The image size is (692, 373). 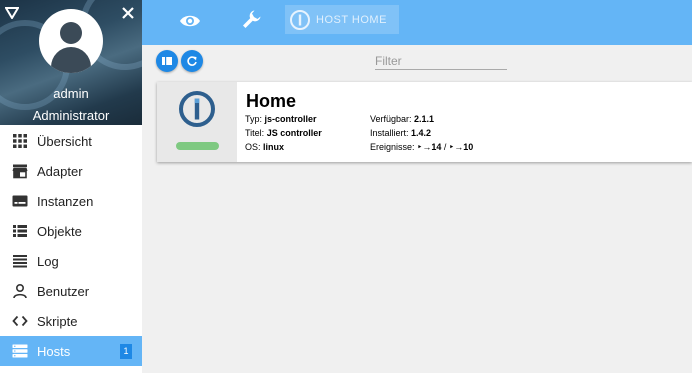 I want to click on sidebar-item-label: Objekte, so click(x=59, y=231).